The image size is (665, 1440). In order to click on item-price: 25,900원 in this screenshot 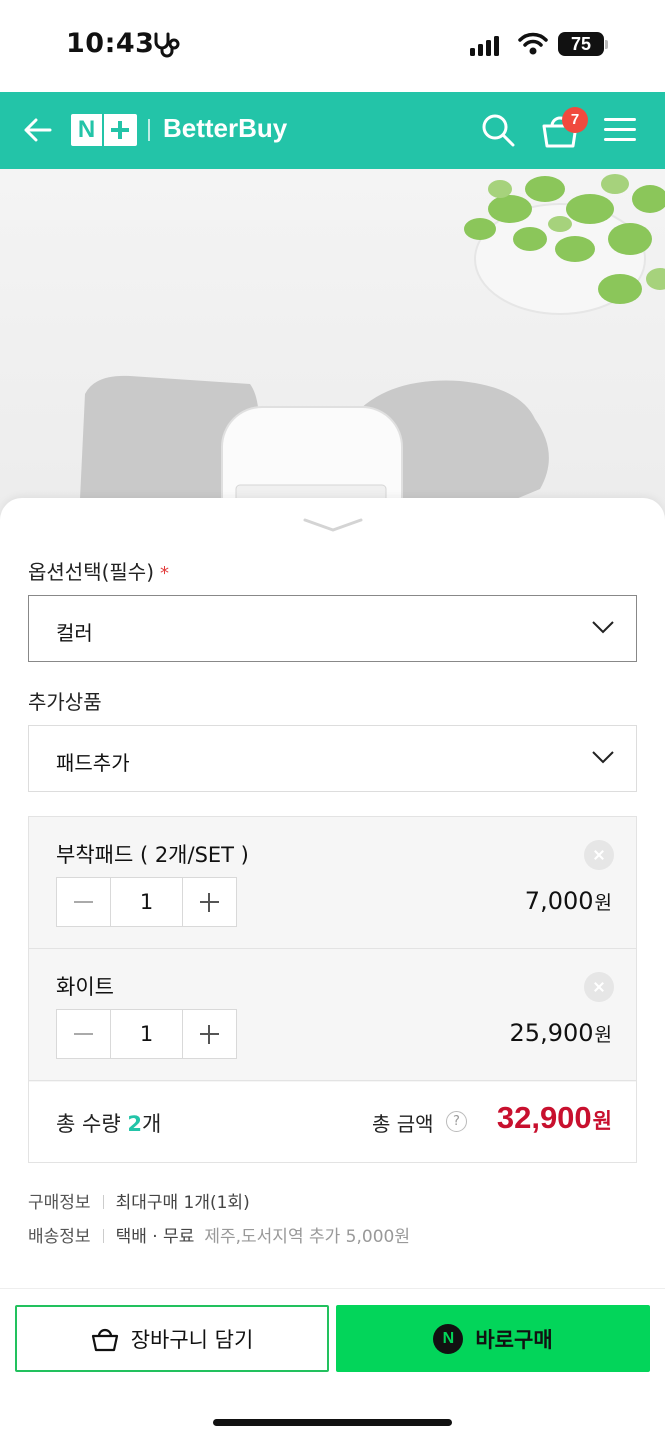, I will do `click(560, 1033)`.